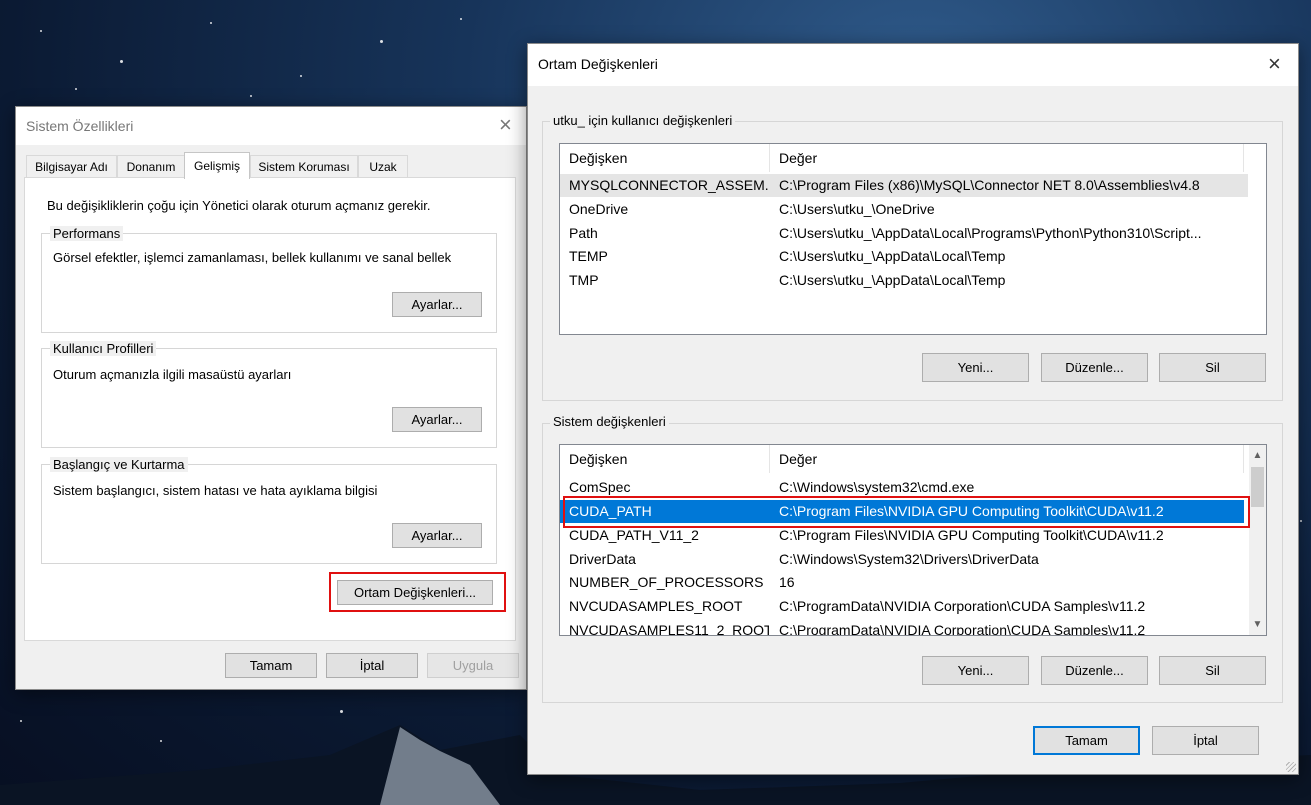 The image size is (1311, 805). I want to click on variable-value: C:\Users\utku_\OneDrive, so click(857, 209).